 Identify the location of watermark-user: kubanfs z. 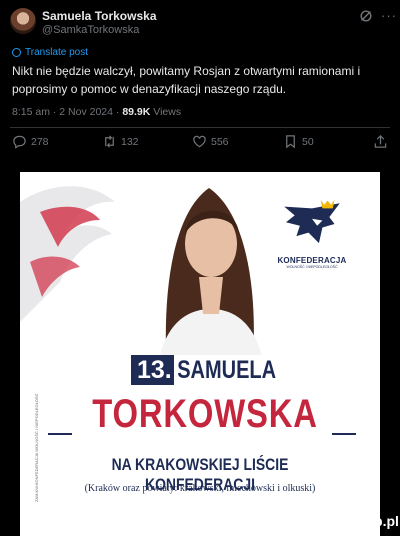
(259, 521).